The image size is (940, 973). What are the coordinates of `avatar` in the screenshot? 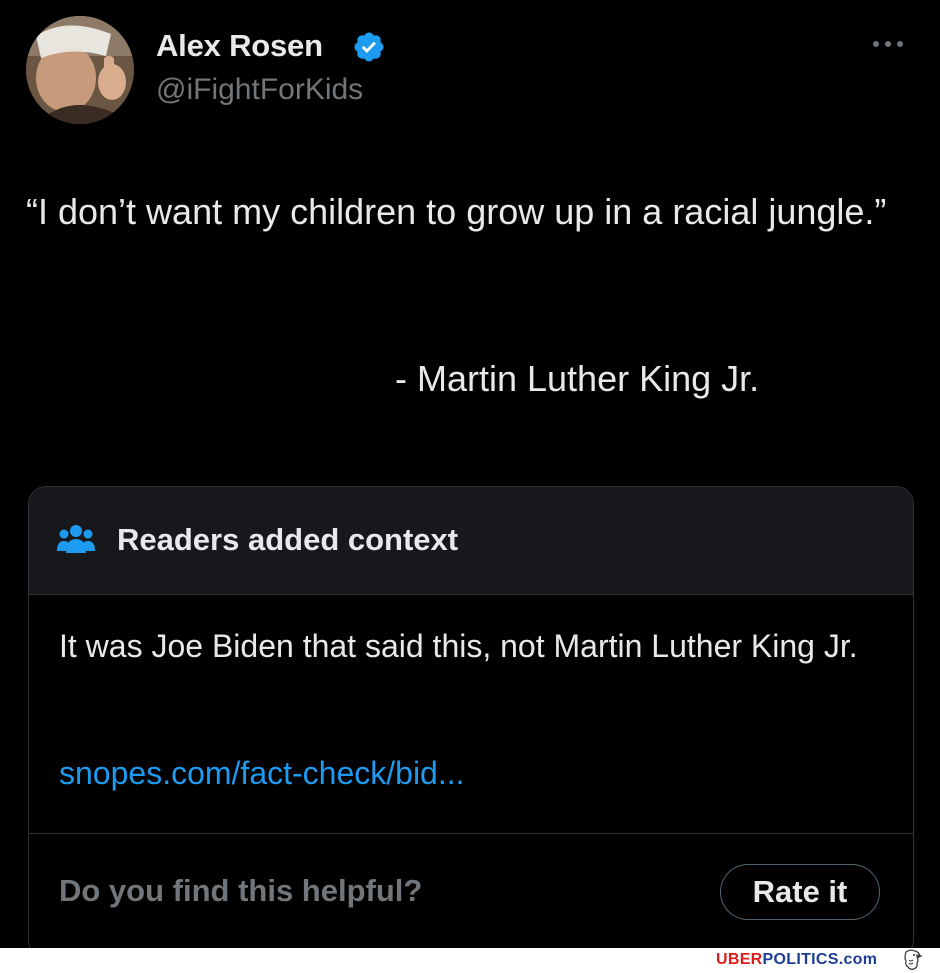 It's located at (80, 70).